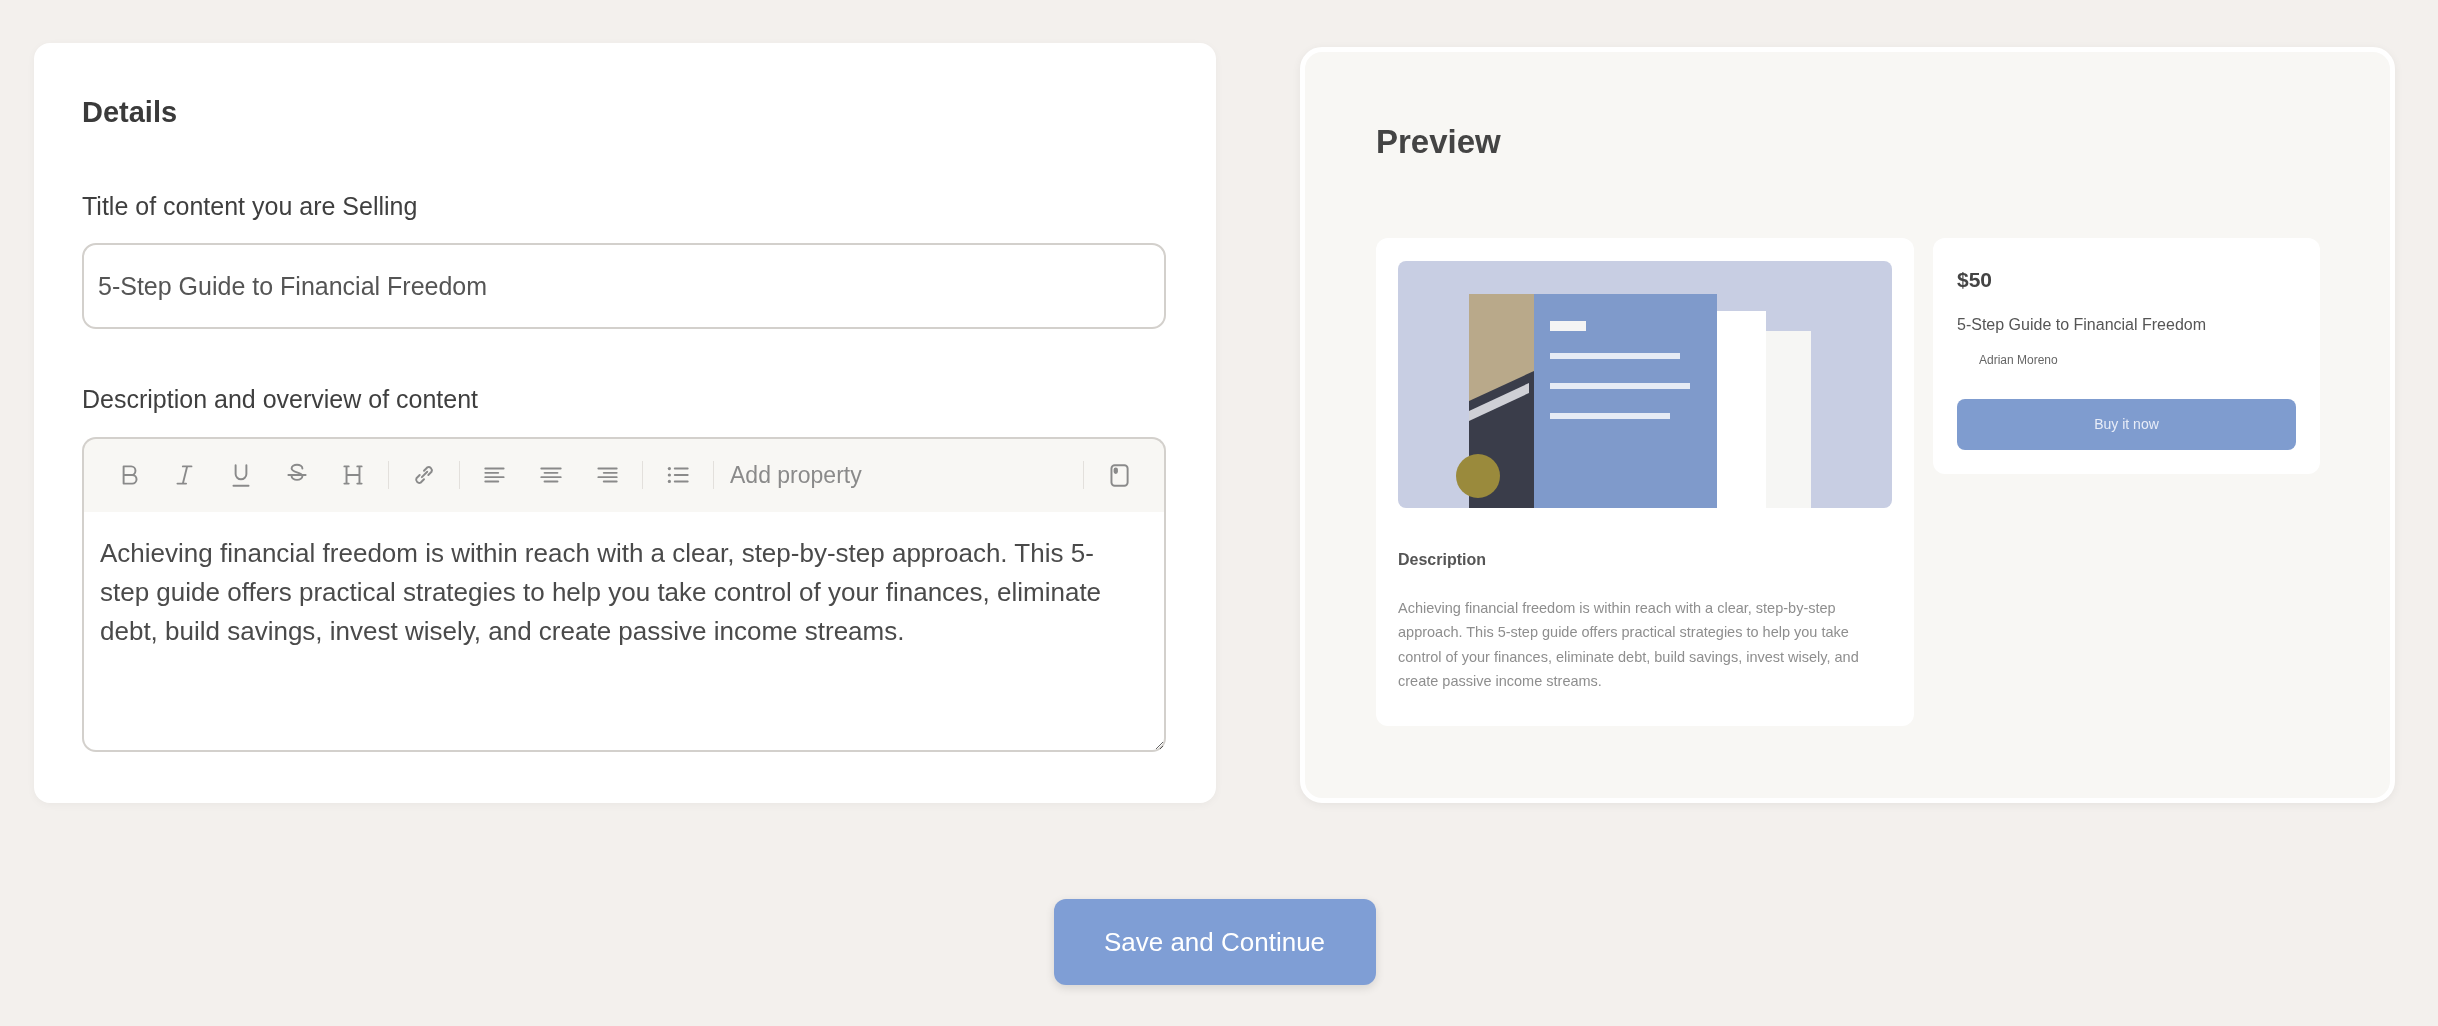 This screenshot has width=2438, height=1026. I want to click on section-title: Preview, so click(1439, 142).